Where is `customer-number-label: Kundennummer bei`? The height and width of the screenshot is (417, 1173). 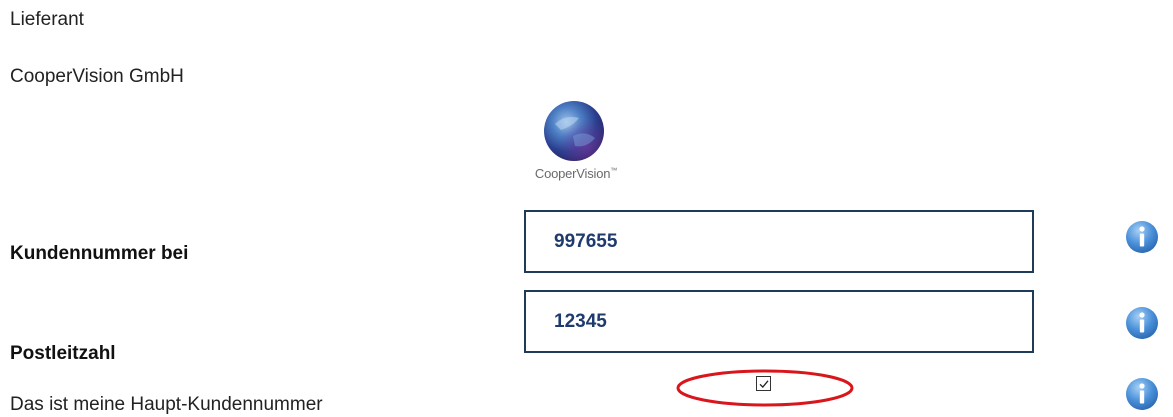 customer-number-label: Kundennummer bei is located at coordinates (99, 253).